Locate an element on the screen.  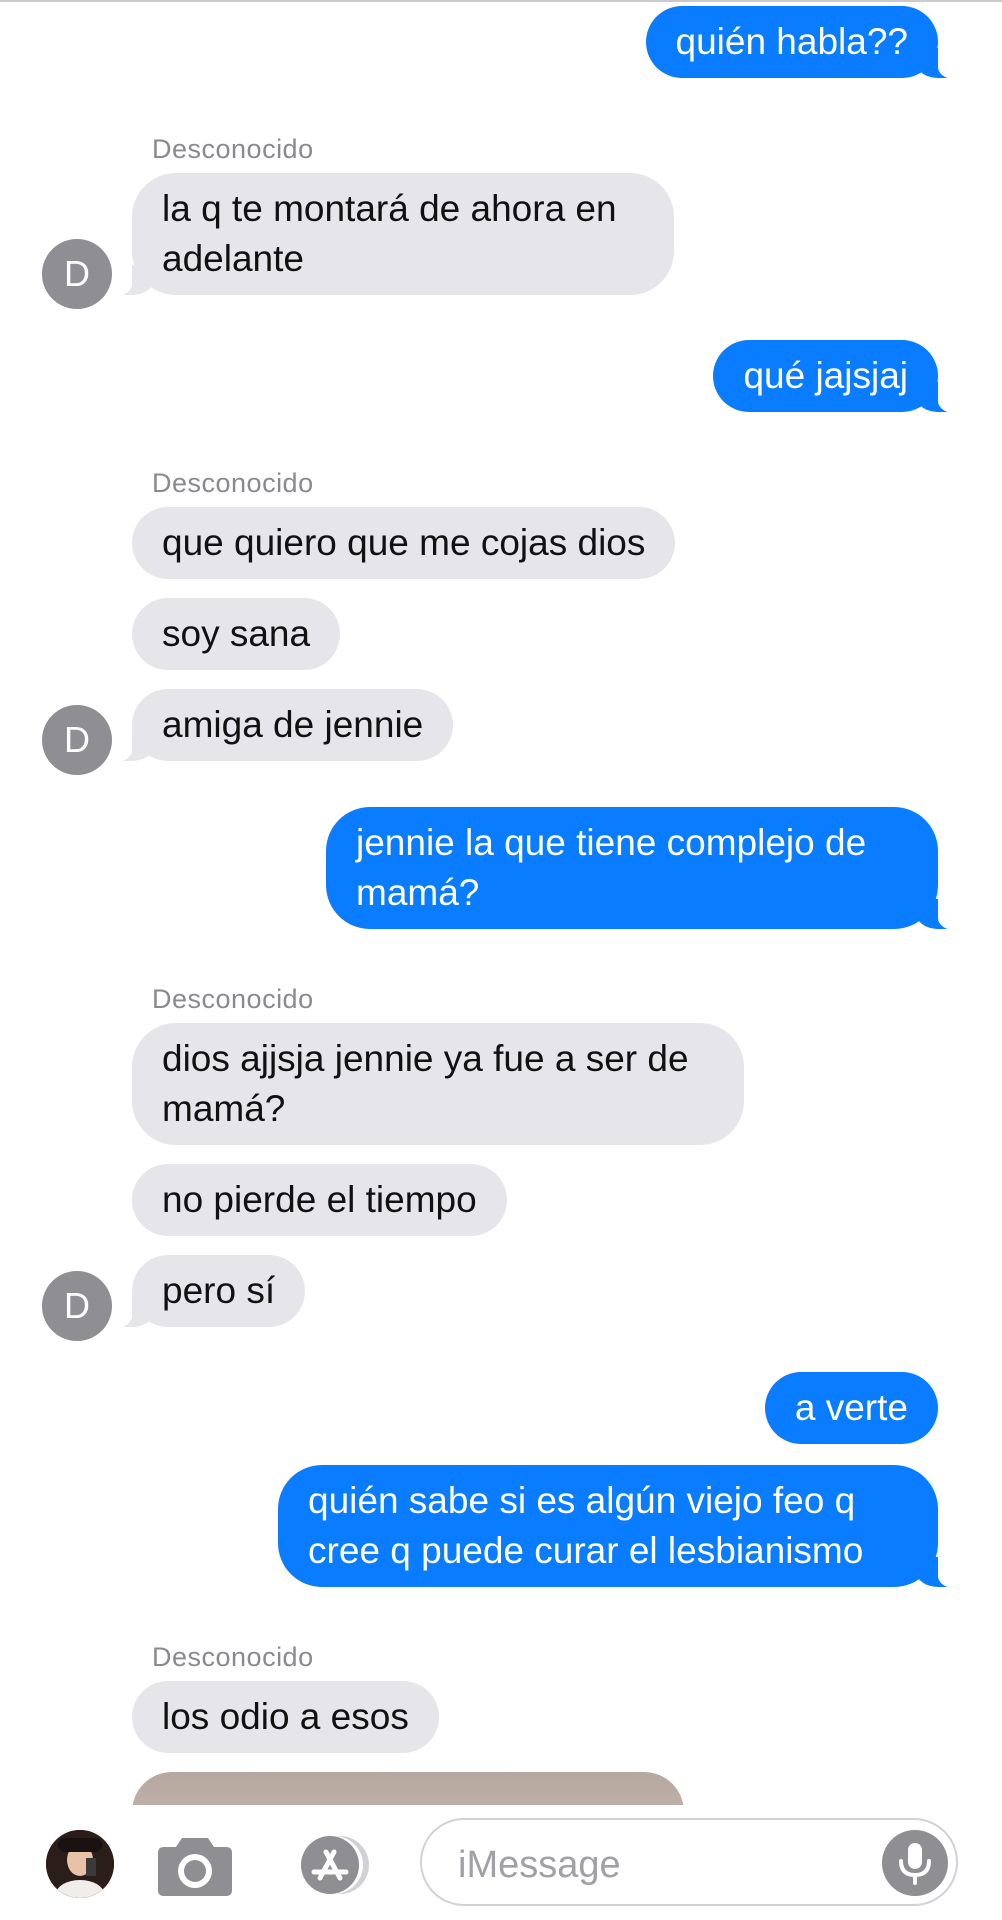
message-placeholder: iMessage is located at coordinates (539, 1865).